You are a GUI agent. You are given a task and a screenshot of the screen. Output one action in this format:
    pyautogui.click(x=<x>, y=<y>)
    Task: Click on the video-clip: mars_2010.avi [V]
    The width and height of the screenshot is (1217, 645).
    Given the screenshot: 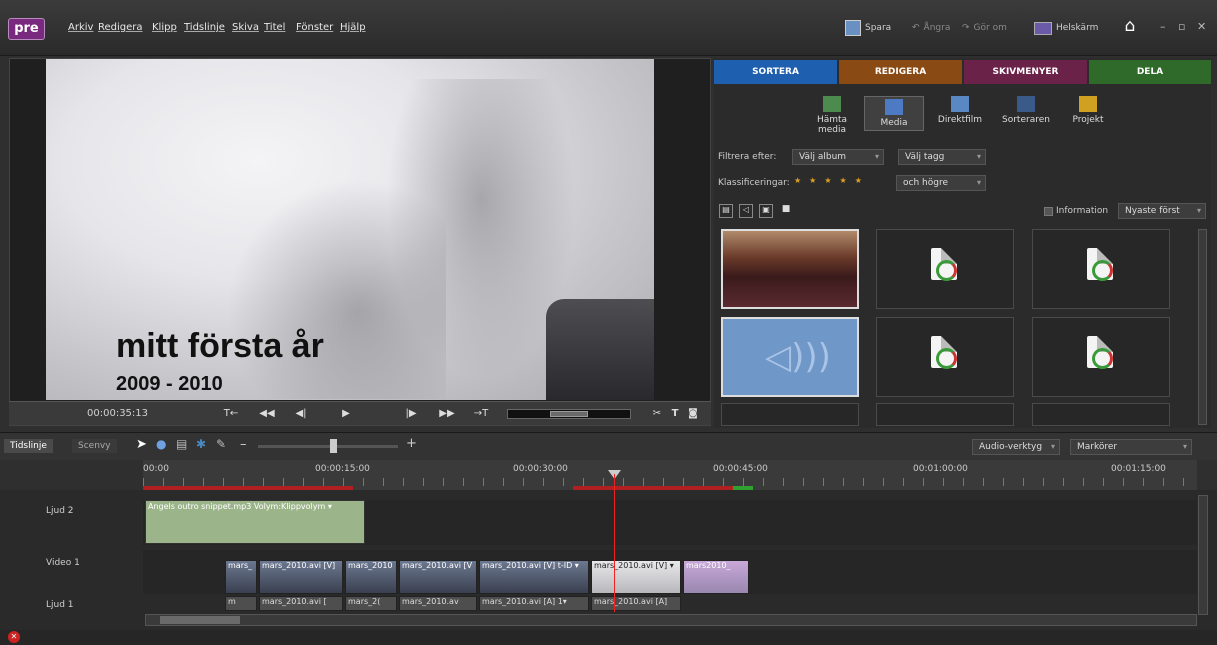 What is the action you would take?
    pyautogui.click(x=301, y=577)
    